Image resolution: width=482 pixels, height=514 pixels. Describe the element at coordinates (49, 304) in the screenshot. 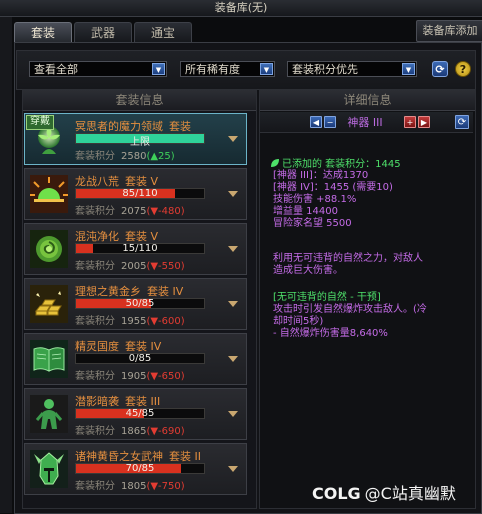

I see `gold-bars-icon` at that location.